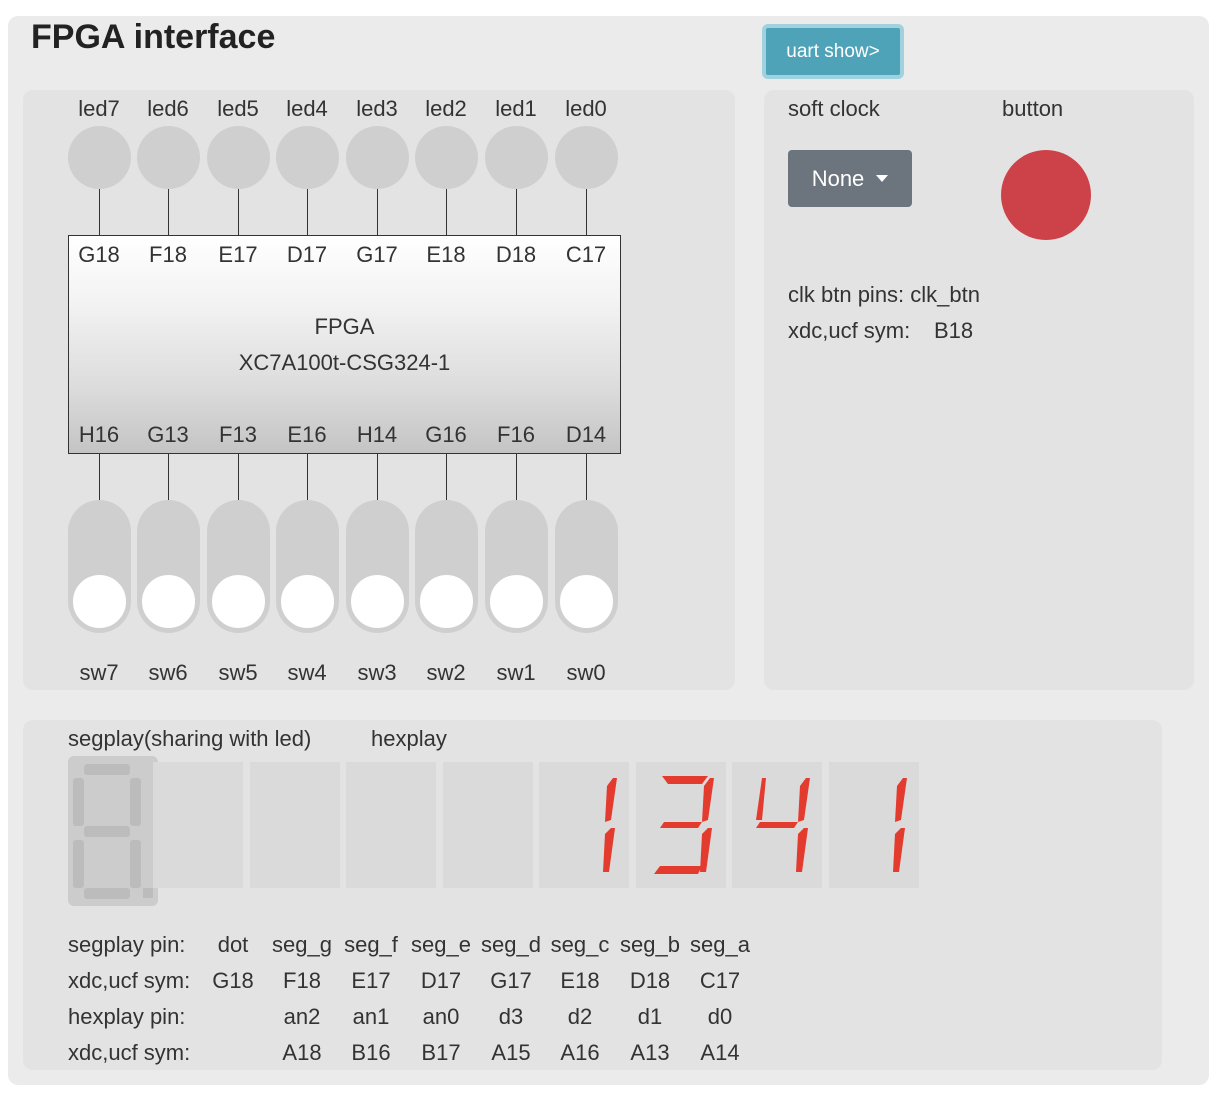 The height and width of the screenshot is (1101, 1209). Describe the element at coordinates (307, 108) in the screenshot. I see `led-label: led4` at that location.